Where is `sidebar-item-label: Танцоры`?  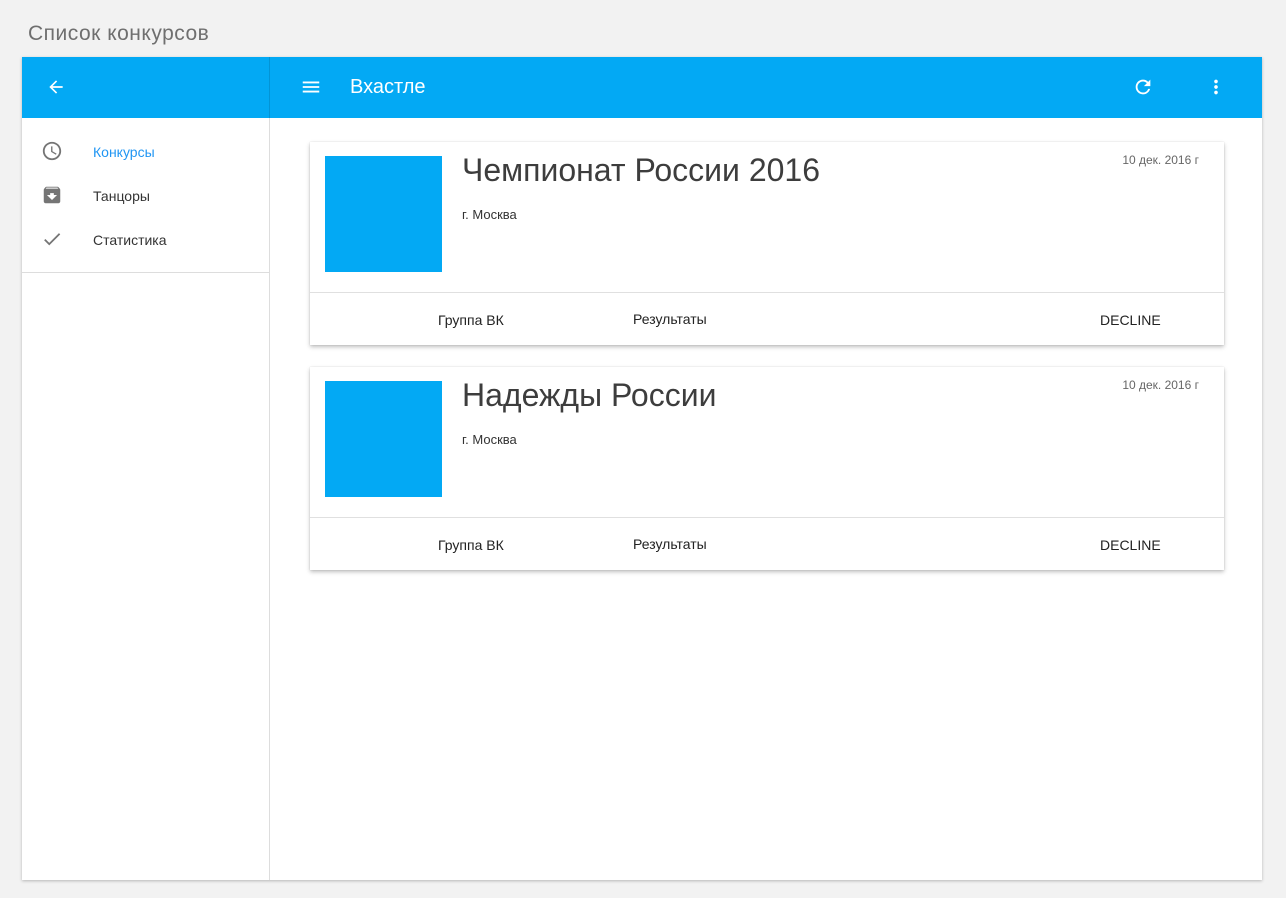 sidebar-item-label: Танцоры is located at coordinates (121, 196).